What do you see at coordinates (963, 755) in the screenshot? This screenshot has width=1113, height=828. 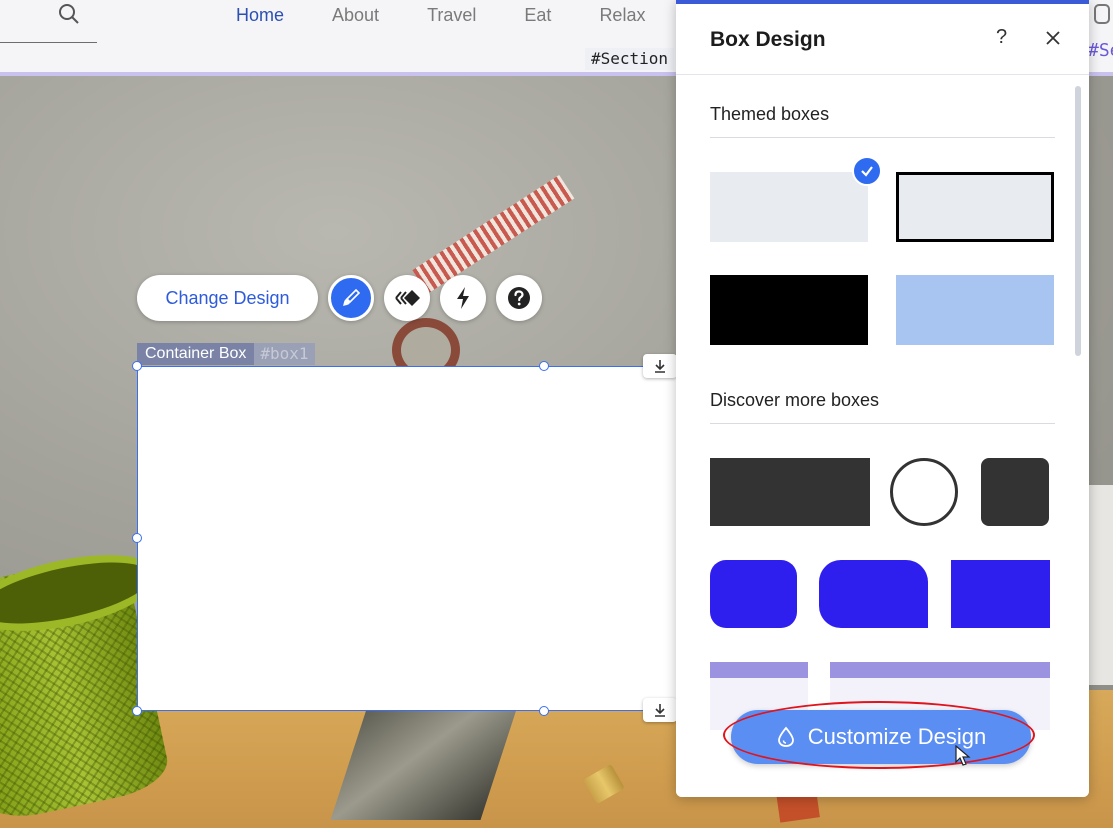 I see `mouse-cursor-icon` at bounding box center [963, 755].